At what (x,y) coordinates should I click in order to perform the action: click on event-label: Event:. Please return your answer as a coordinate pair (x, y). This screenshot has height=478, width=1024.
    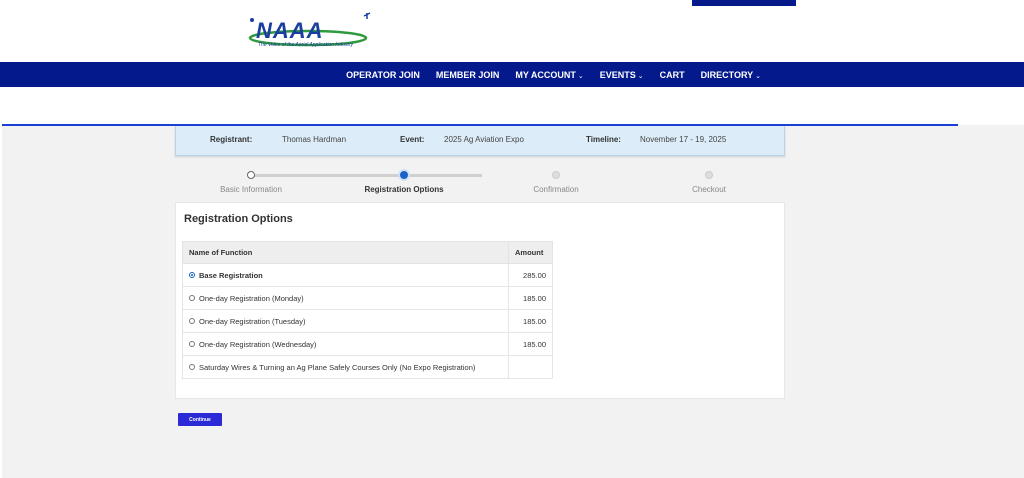
    Looking at the image, I should click on (412, 139).